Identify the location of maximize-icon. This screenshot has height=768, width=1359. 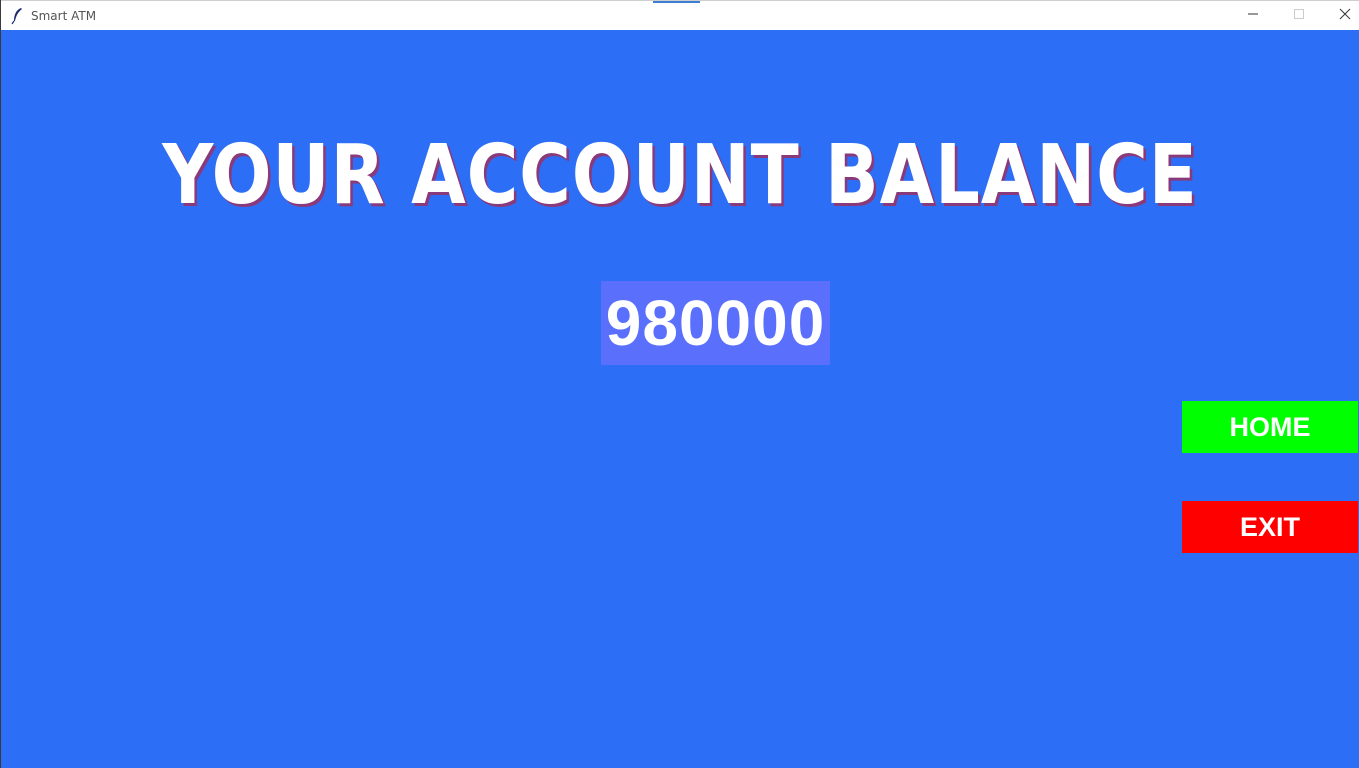
(1299, 16).